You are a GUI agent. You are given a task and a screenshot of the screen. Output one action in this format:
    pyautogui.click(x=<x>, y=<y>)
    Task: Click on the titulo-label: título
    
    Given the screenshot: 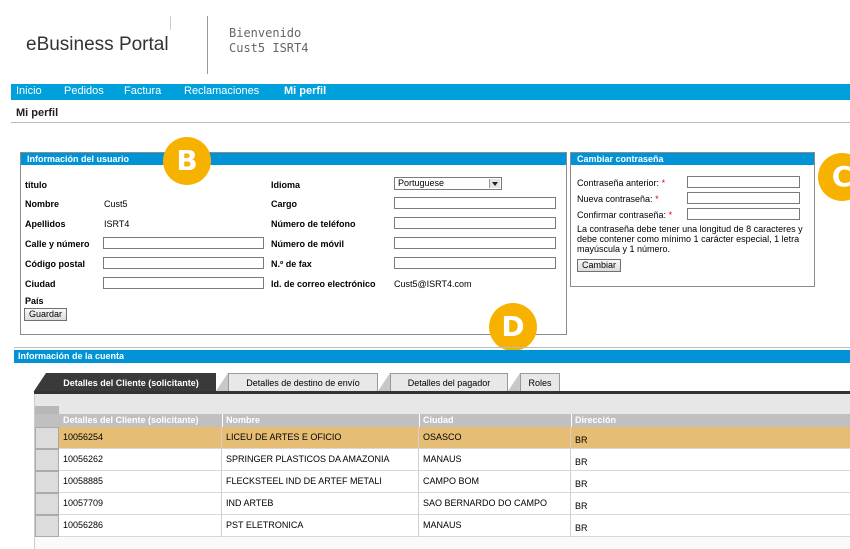 What is the action you would take?
    pyautogui.click(x=36, y=185)
    